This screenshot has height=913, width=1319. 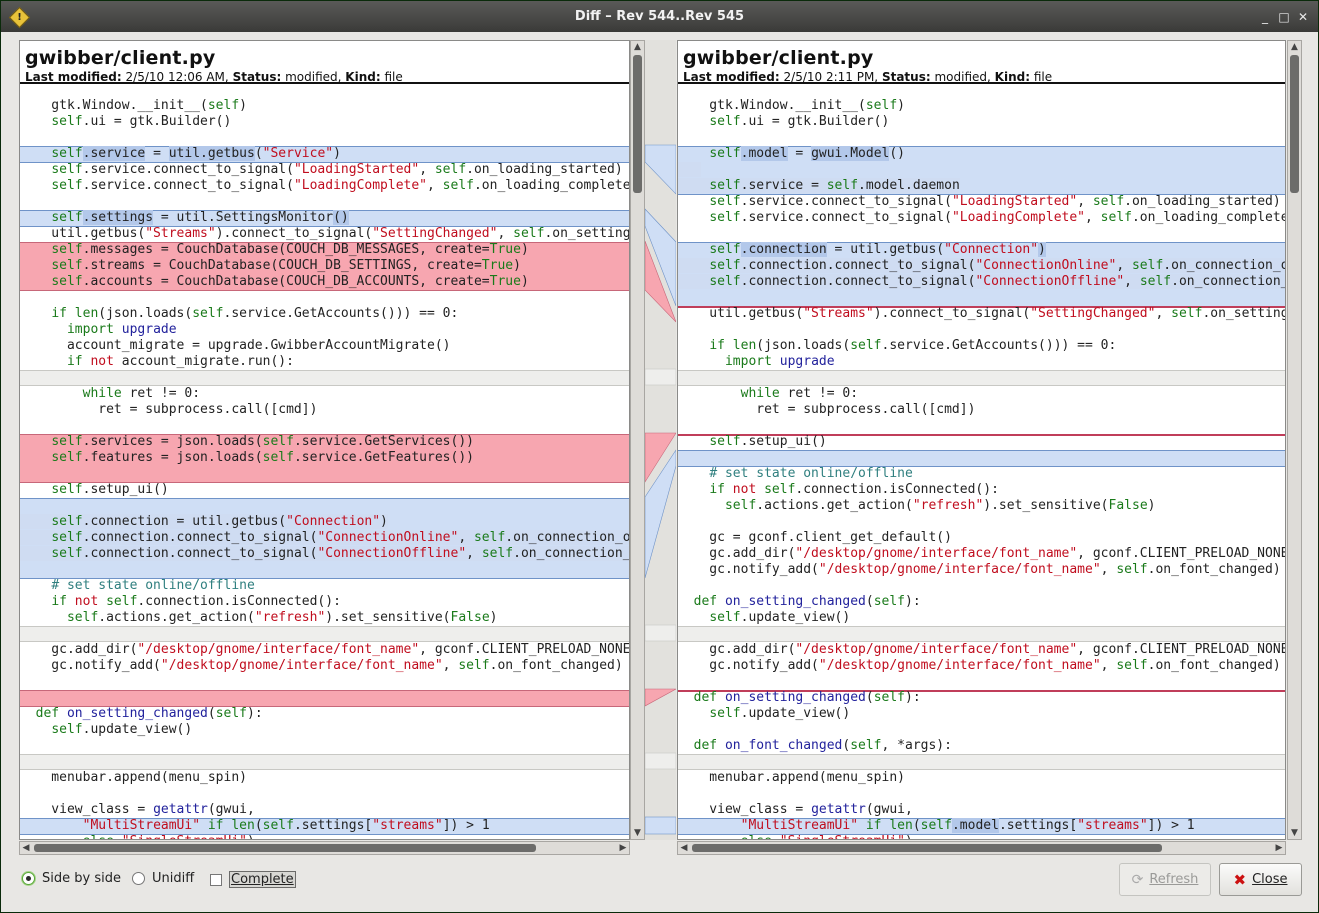 I want to click on side-by-side-option: Side by side, so click(x=71, y=878).